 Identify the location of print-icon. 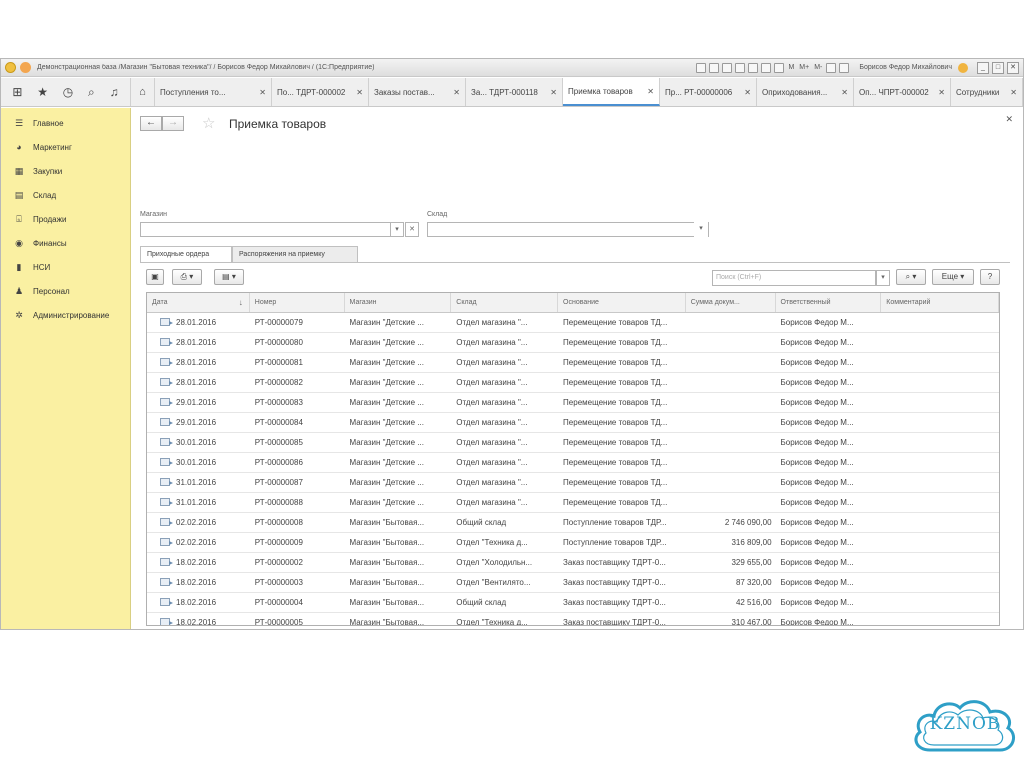
(714, 67).